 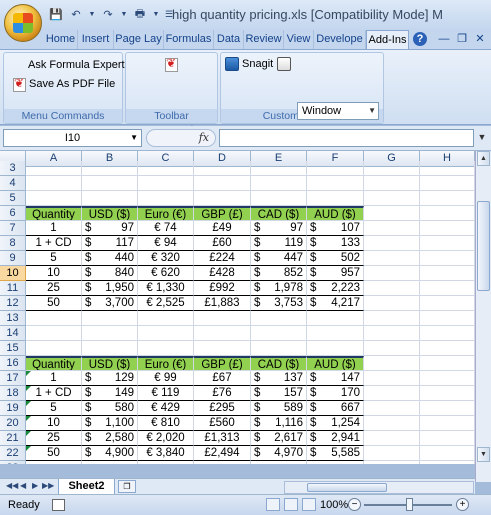 What do you see at coordinates (181, 138) in the screenshot?
I see `insert-function-button: fx` at bounding box center [181, 138].